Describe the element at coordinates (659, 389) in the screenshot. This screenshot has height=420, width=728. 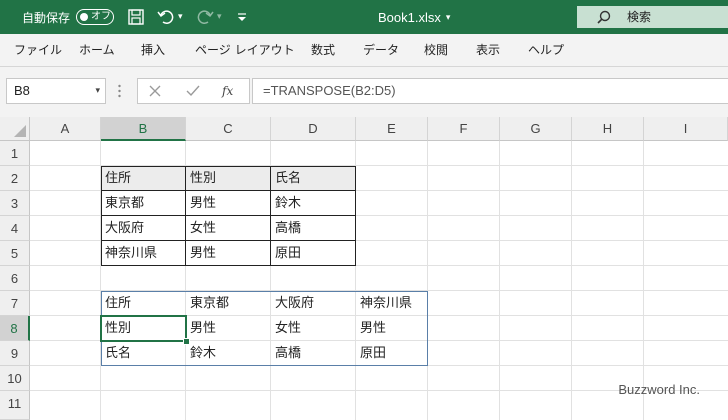
I see `watermark: Buzzword Inc.` at that location.